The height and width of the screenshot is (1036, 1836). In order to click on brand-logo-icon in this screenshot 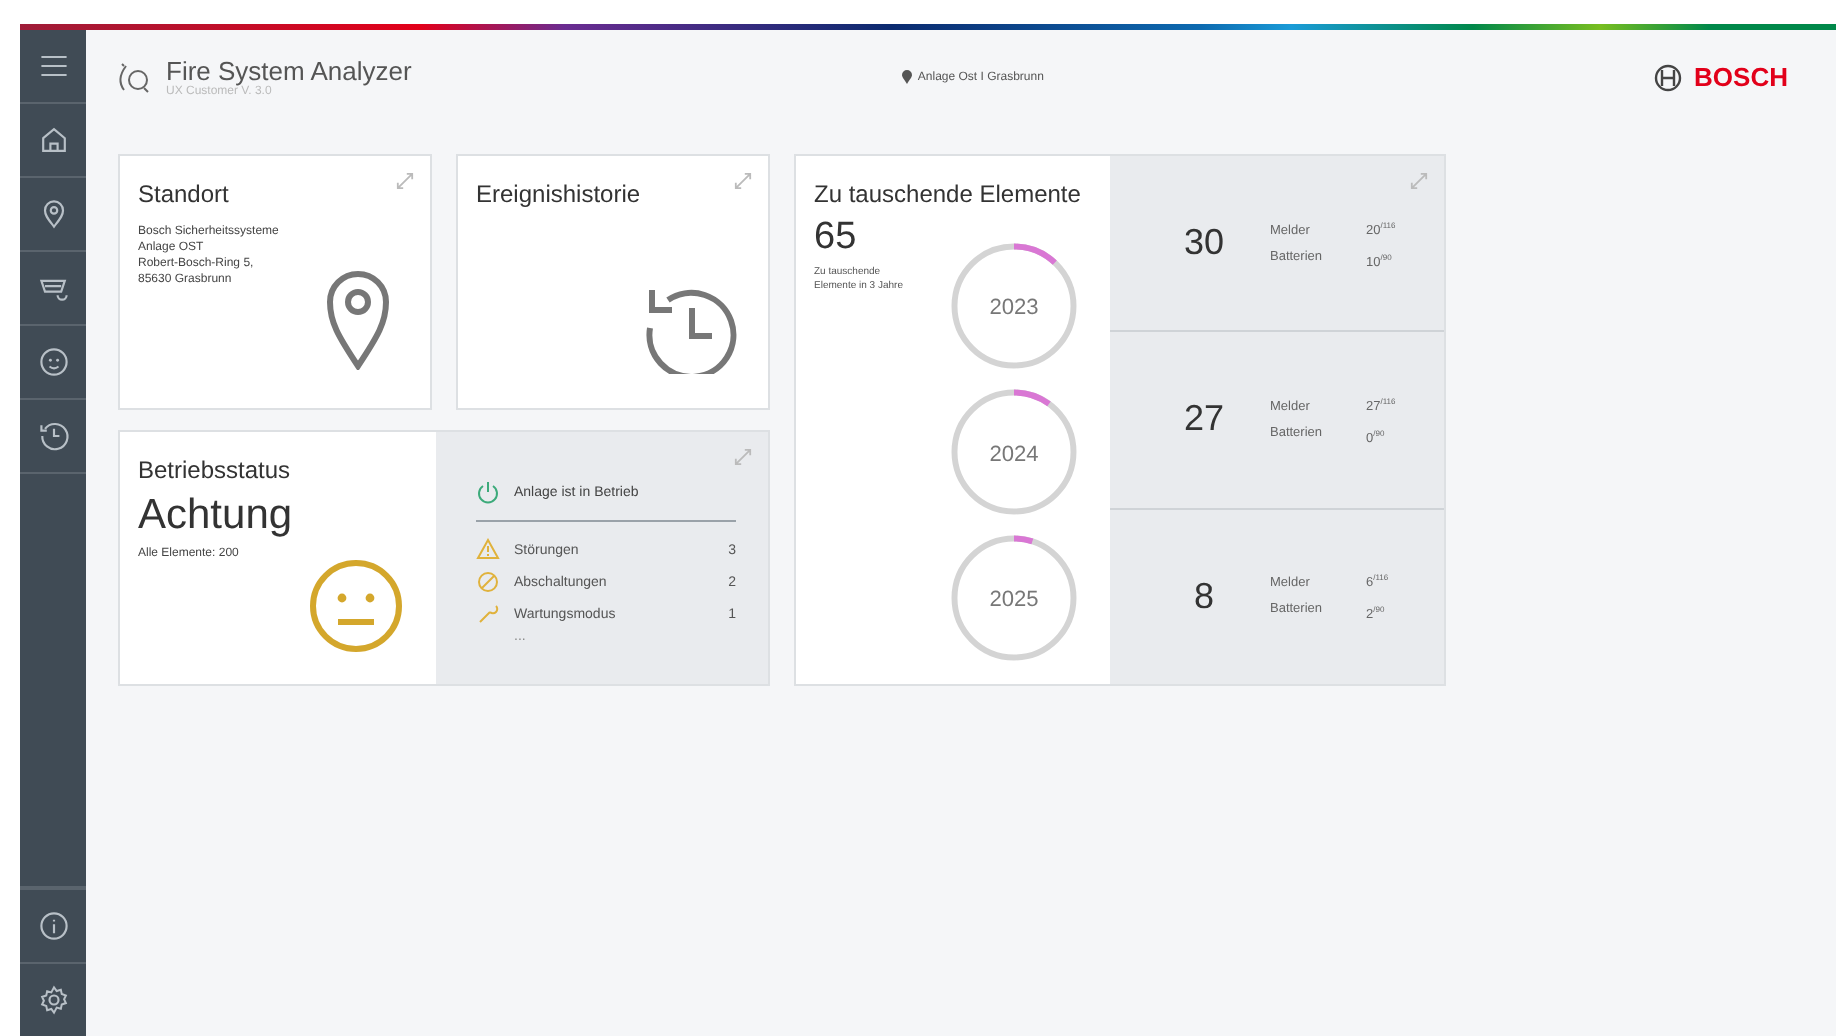, I will do `click(1668, 77)`.